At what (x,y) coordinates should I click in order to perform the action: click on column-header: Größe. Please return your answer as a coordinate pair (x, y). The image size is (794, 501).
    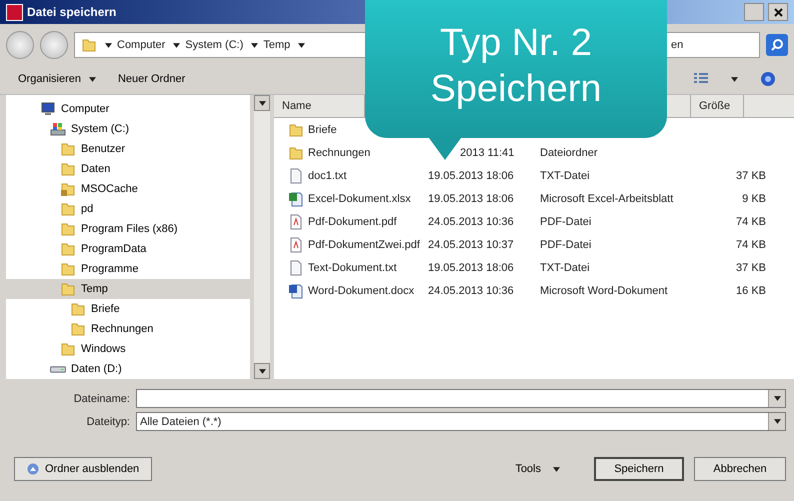
    Looking at the image, I should click on (717, 106).